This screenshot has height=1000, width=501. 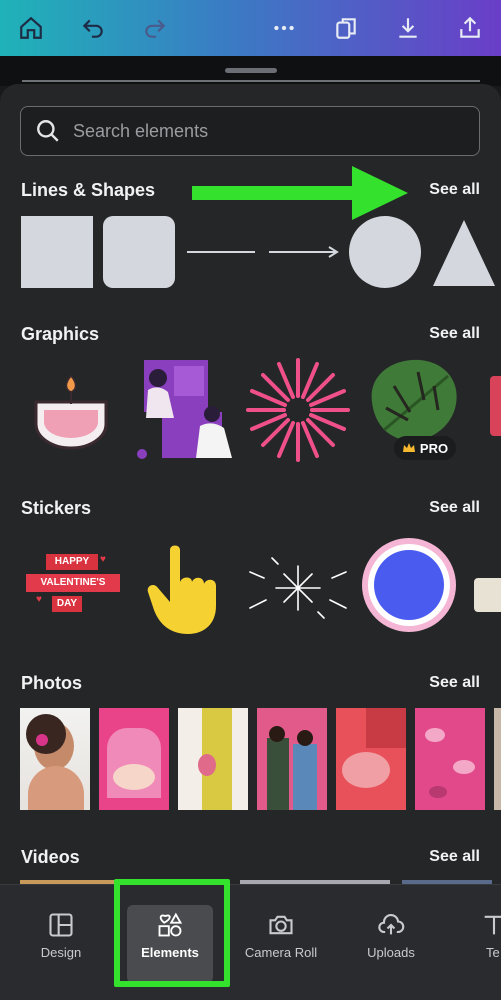 I want to click on nav-text-label: Te, so click(x=493, y=952).